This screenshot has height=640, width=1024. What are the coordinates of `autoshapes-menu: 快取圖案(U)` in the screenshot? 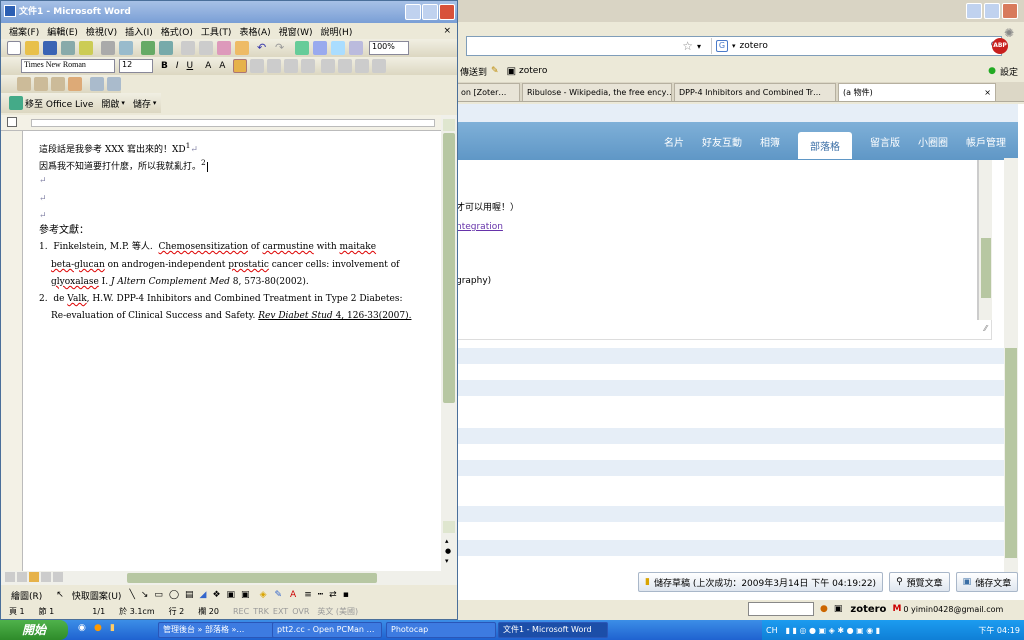 It's located at (97, 595).